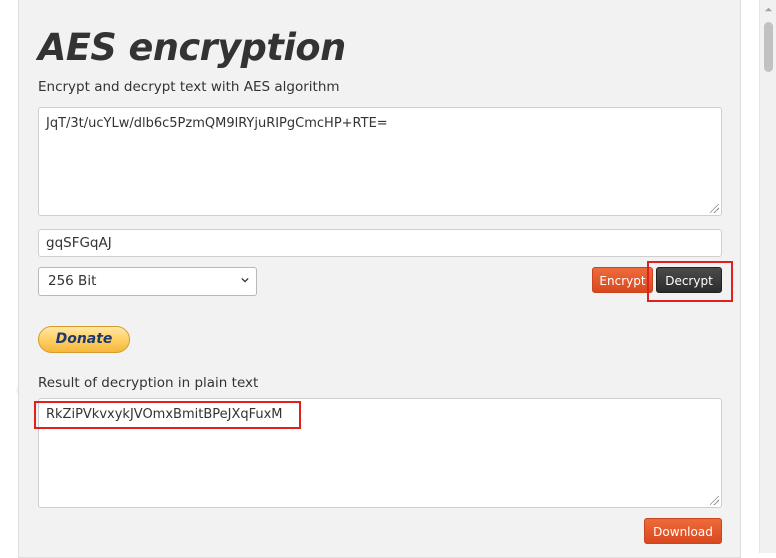  Describe the element at coordinates (767, 276) in the screenshot. I see `vertical-scrollbar` at that location.